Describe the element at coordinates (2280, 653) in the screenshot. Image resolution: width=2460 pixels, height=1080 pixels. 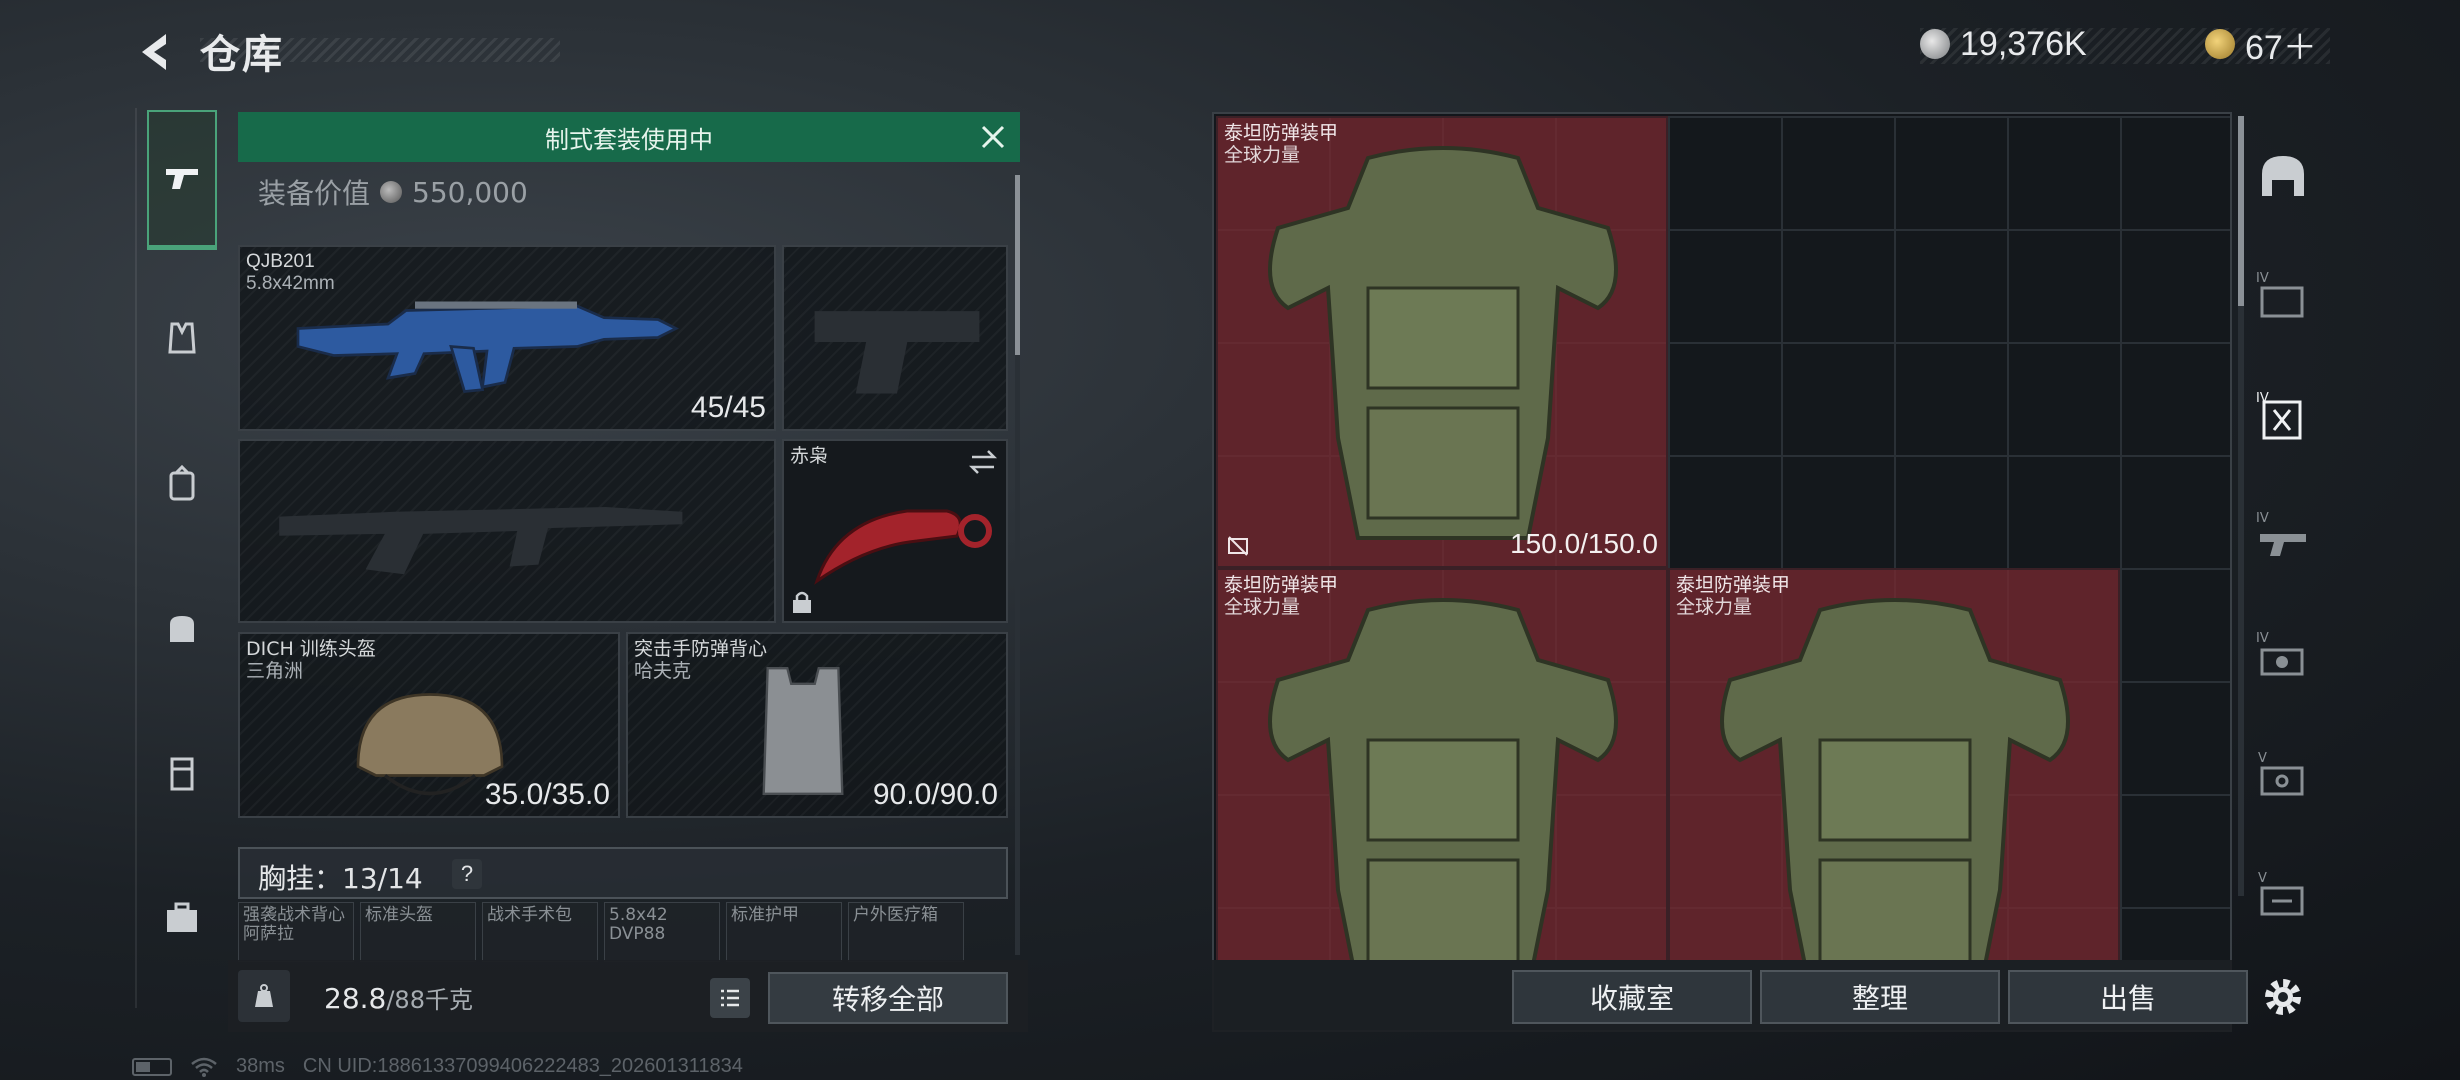
I see `gear-iv-icon: IV` at that location.